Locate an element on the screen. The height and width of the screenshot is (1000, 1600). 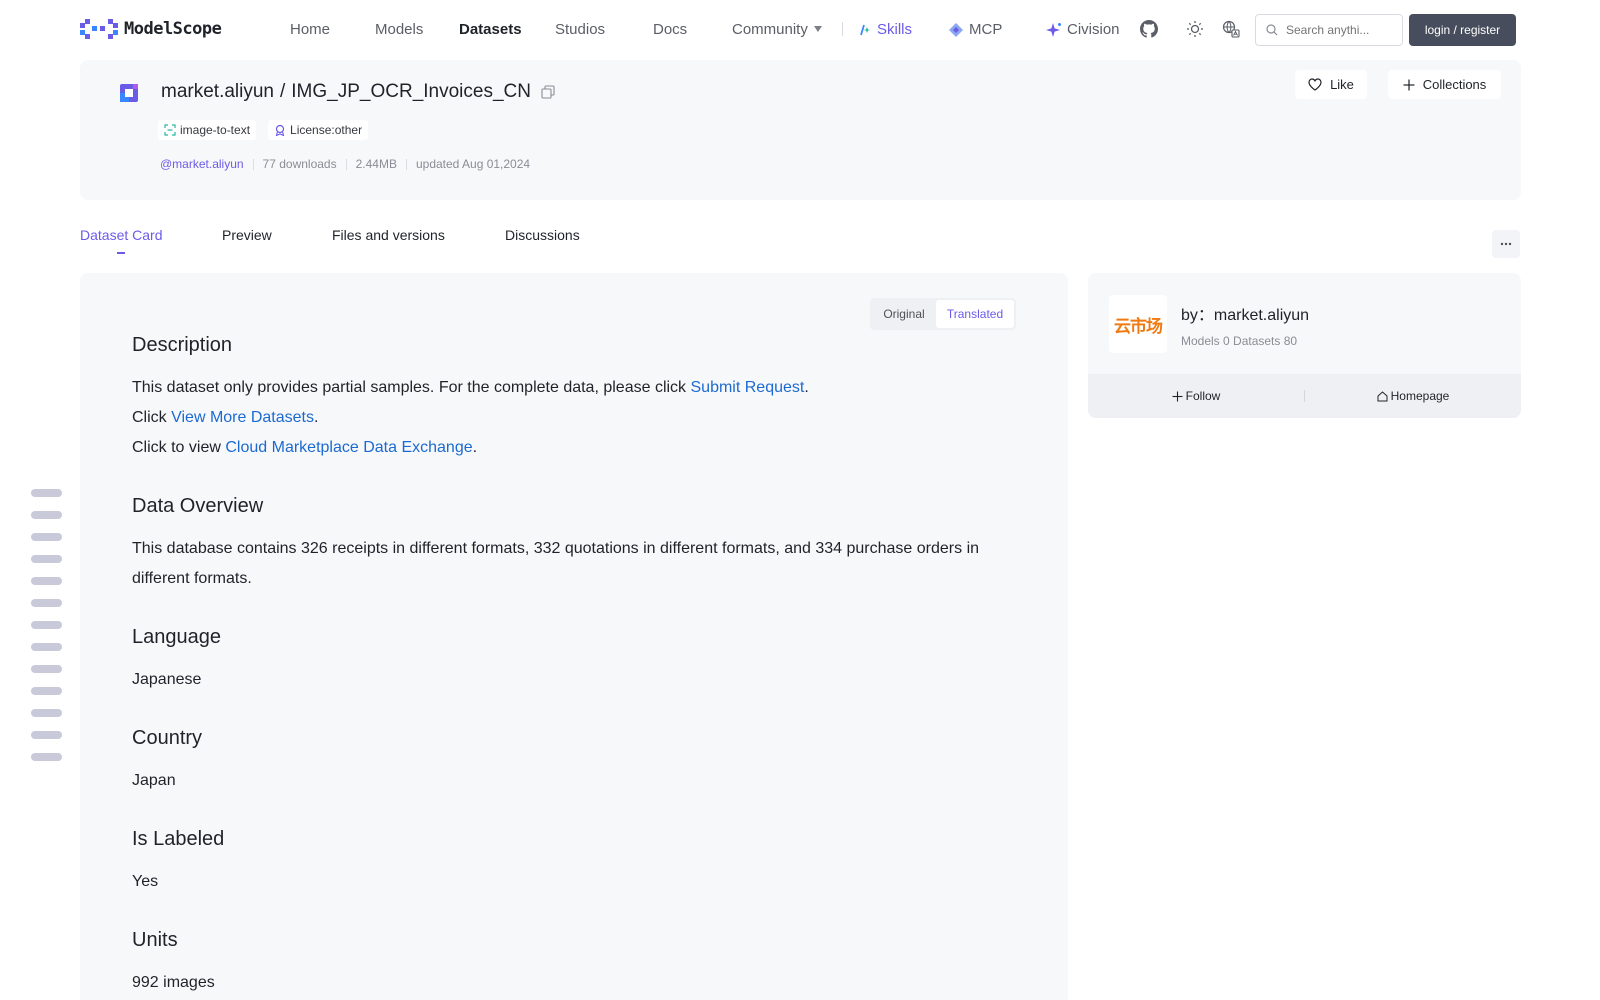
tab-preview: Preview is located at coordinates (247, 235).